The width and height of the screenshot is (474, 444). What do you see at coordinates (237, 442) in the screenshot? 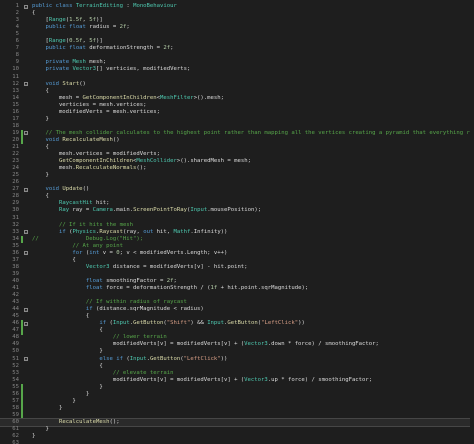
I see `code-line: 63` at bounding box center [237, 442].